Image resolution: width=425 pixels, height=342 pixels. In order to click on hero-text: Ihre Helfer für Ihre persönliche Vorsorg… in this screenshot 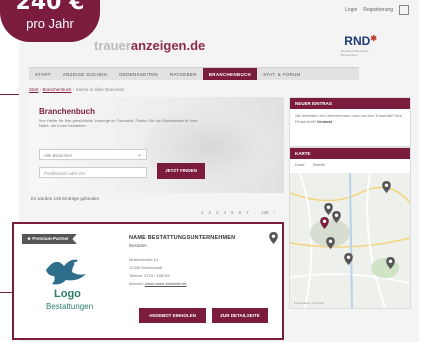, I will do `click(118, 123)`.